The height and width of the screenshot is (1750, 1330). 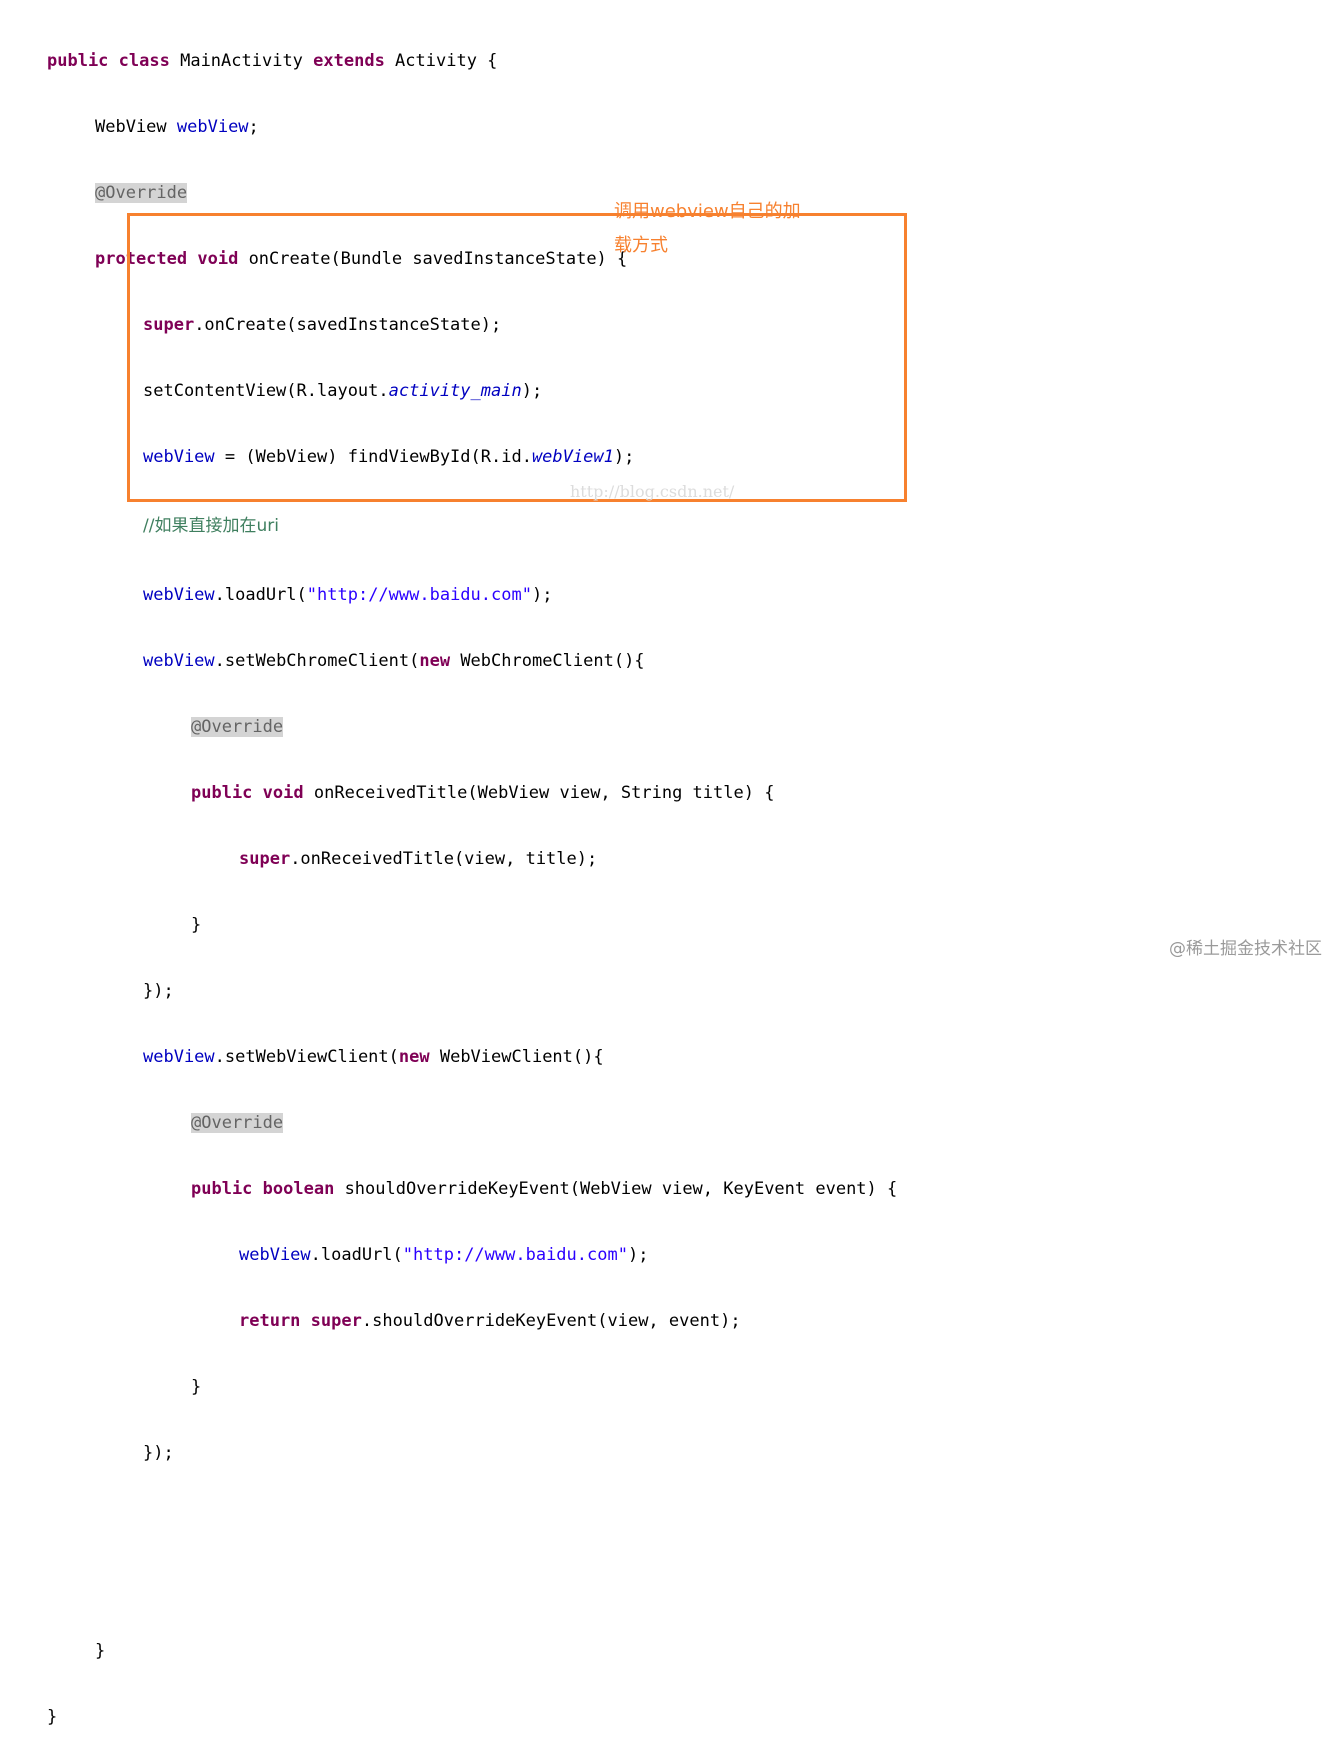 What do you see at coordinates (652, 491) in the screenshot?
I see `center-watermark: http://blog.csdn.net/` at bounding box center [652, 491].